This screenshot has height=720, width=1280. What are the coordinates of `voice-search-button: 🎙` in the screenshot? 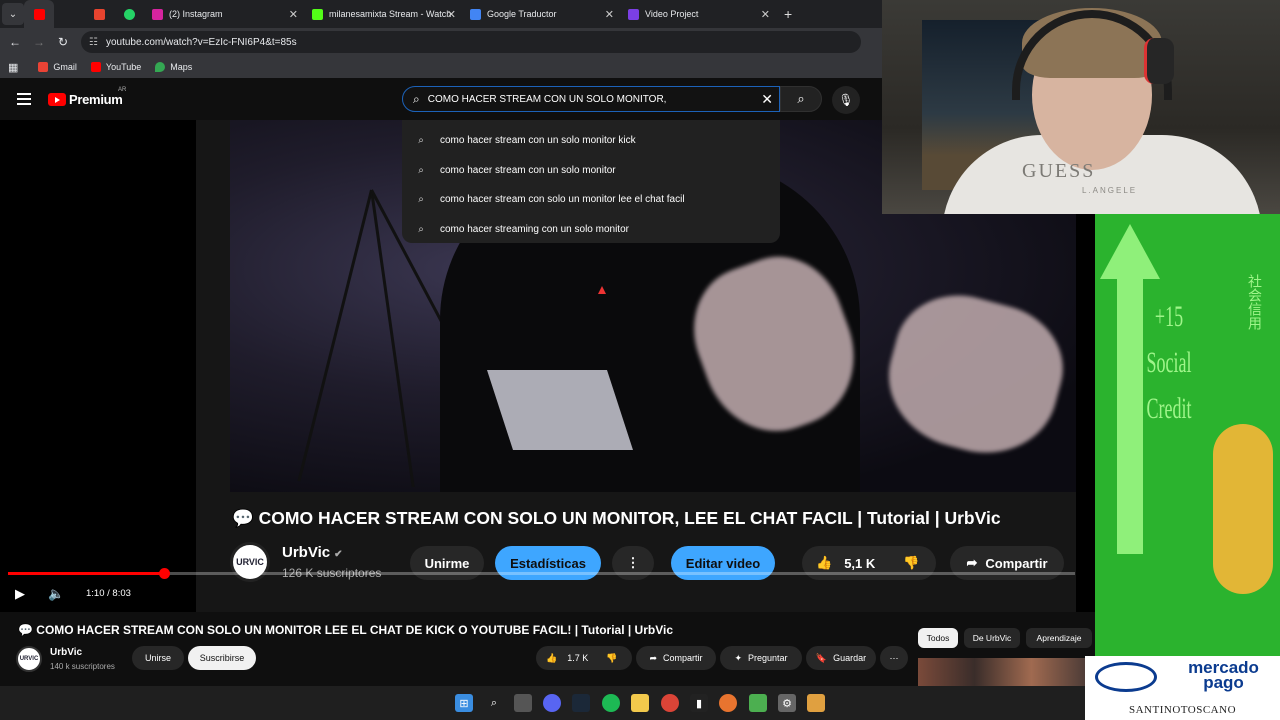 It's located at (846, 100).